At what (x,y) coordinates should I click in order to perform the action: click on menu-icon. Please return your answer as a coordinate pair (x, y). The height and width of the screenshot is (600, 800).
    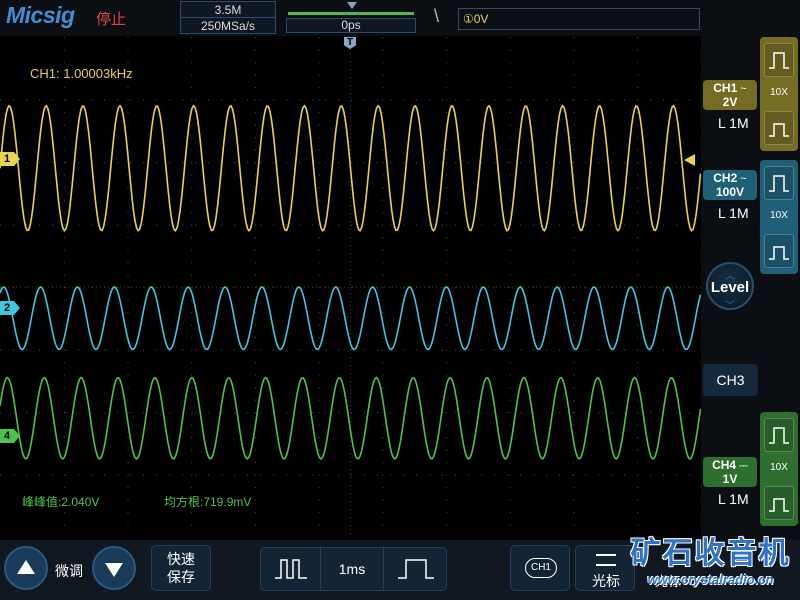
    Looking at the image, I should click on (606, 560).